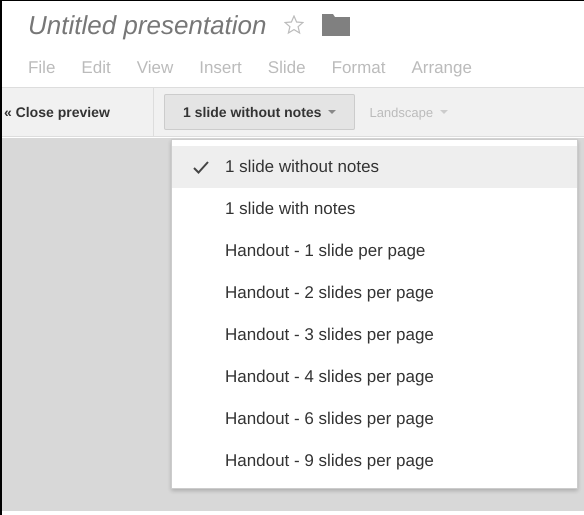 This screenshot has width=584, height=515. Describe the element at coordinates (336, 25) in the screenshot. I see `folder-icon` at that location.